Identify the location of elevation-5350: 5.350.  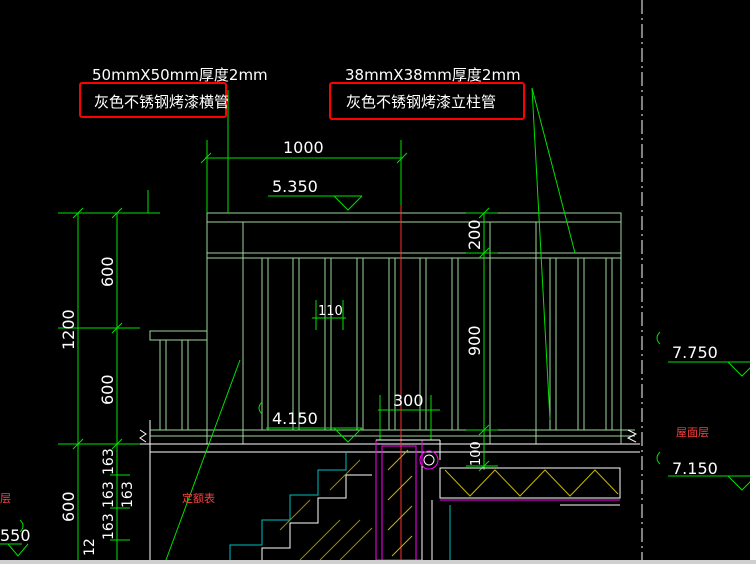
(295, 186).